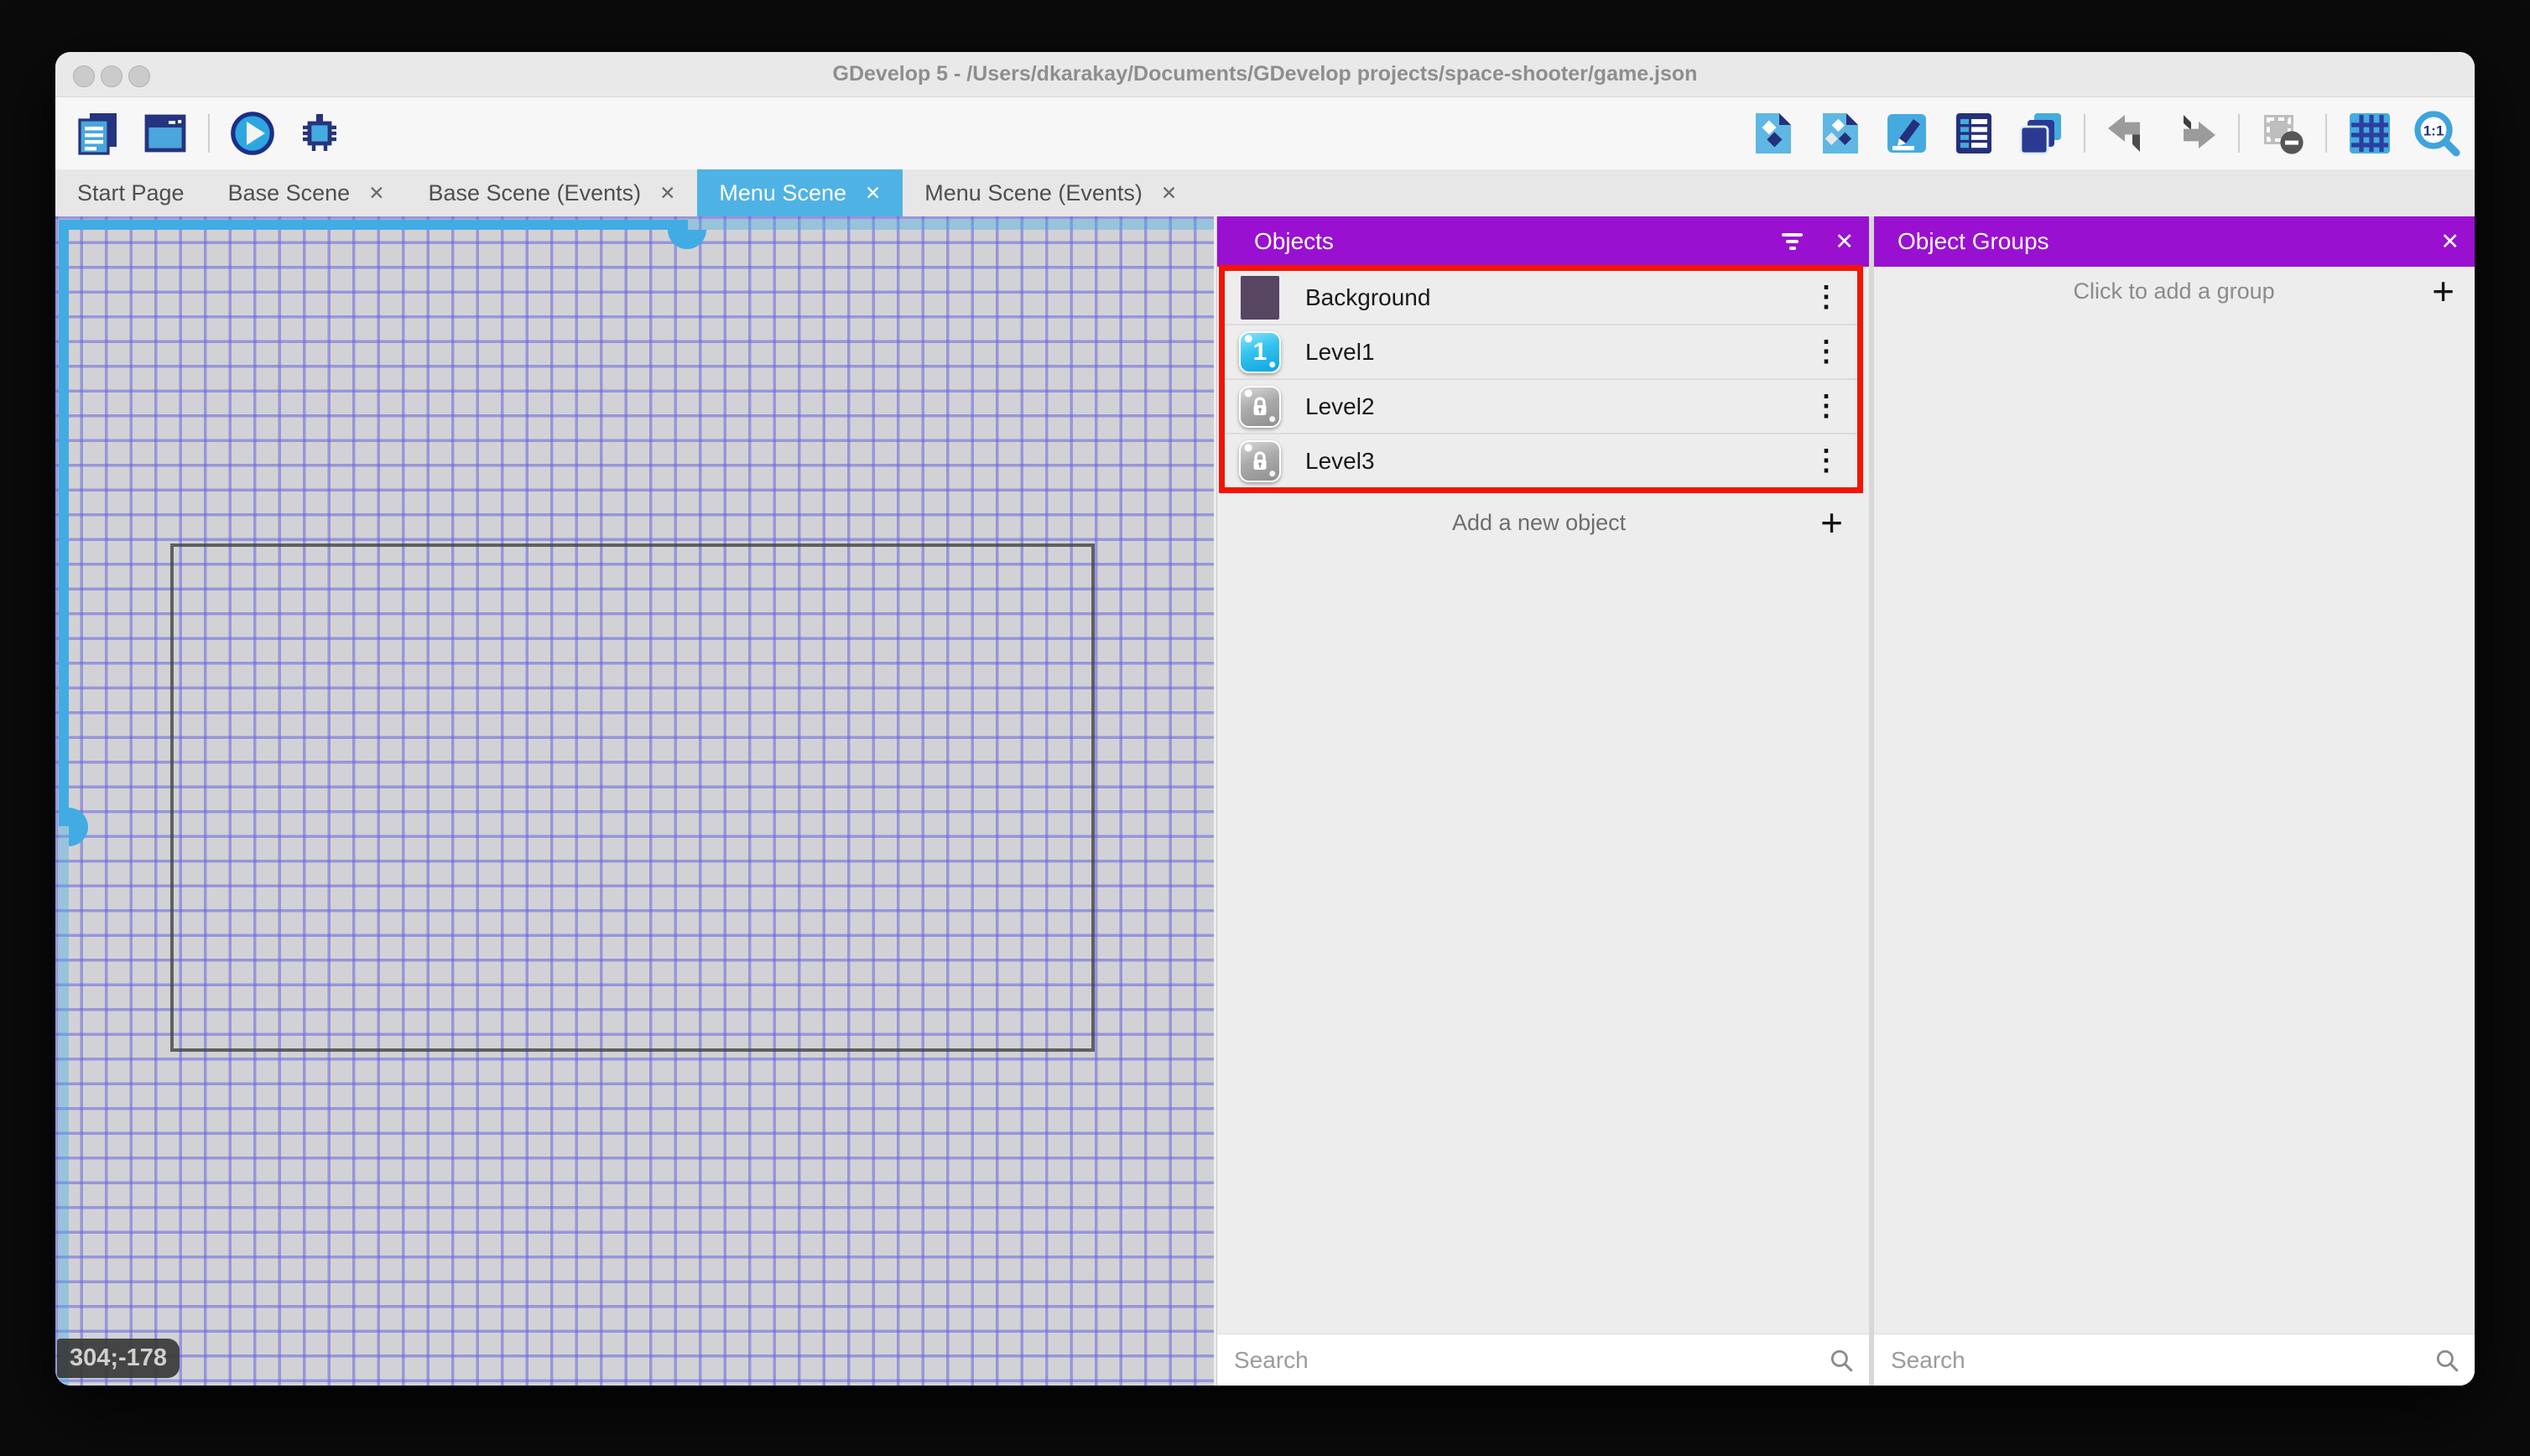 The height and width of the screenshot is (1456, 2530). What do you see at coordinates (1033, 192) in the screenshot?
I see `tab-label: Menu Scene (Events)` at bounding box center [1033, 192].